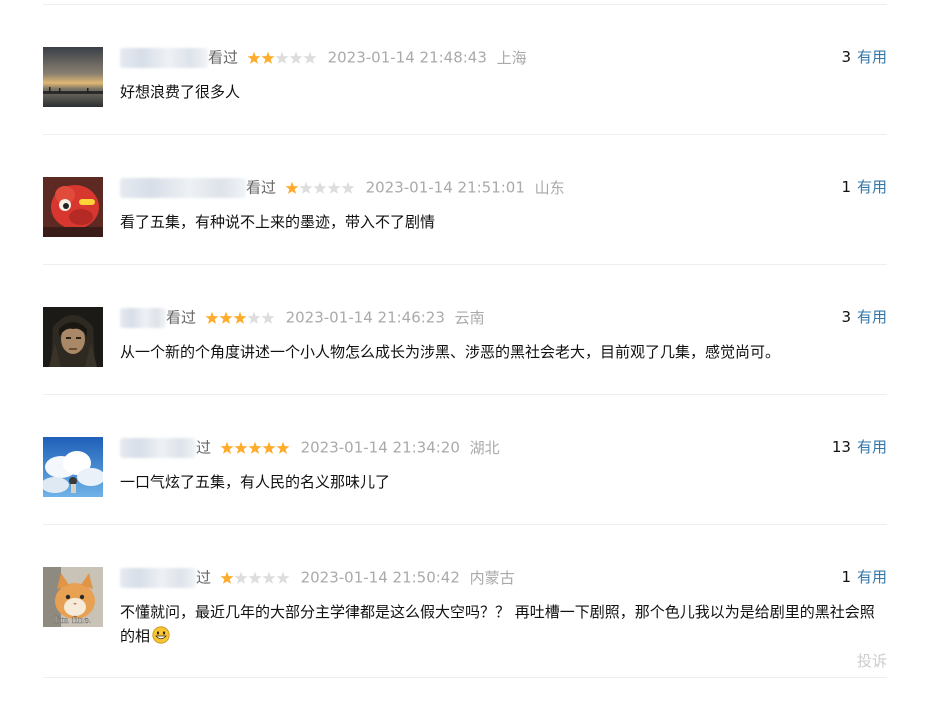 The height and width of the screenshot is (707, 942). Describe the element at coordinates (469, 317) in the screenshot. I see `comment-location: 云南` at that location.